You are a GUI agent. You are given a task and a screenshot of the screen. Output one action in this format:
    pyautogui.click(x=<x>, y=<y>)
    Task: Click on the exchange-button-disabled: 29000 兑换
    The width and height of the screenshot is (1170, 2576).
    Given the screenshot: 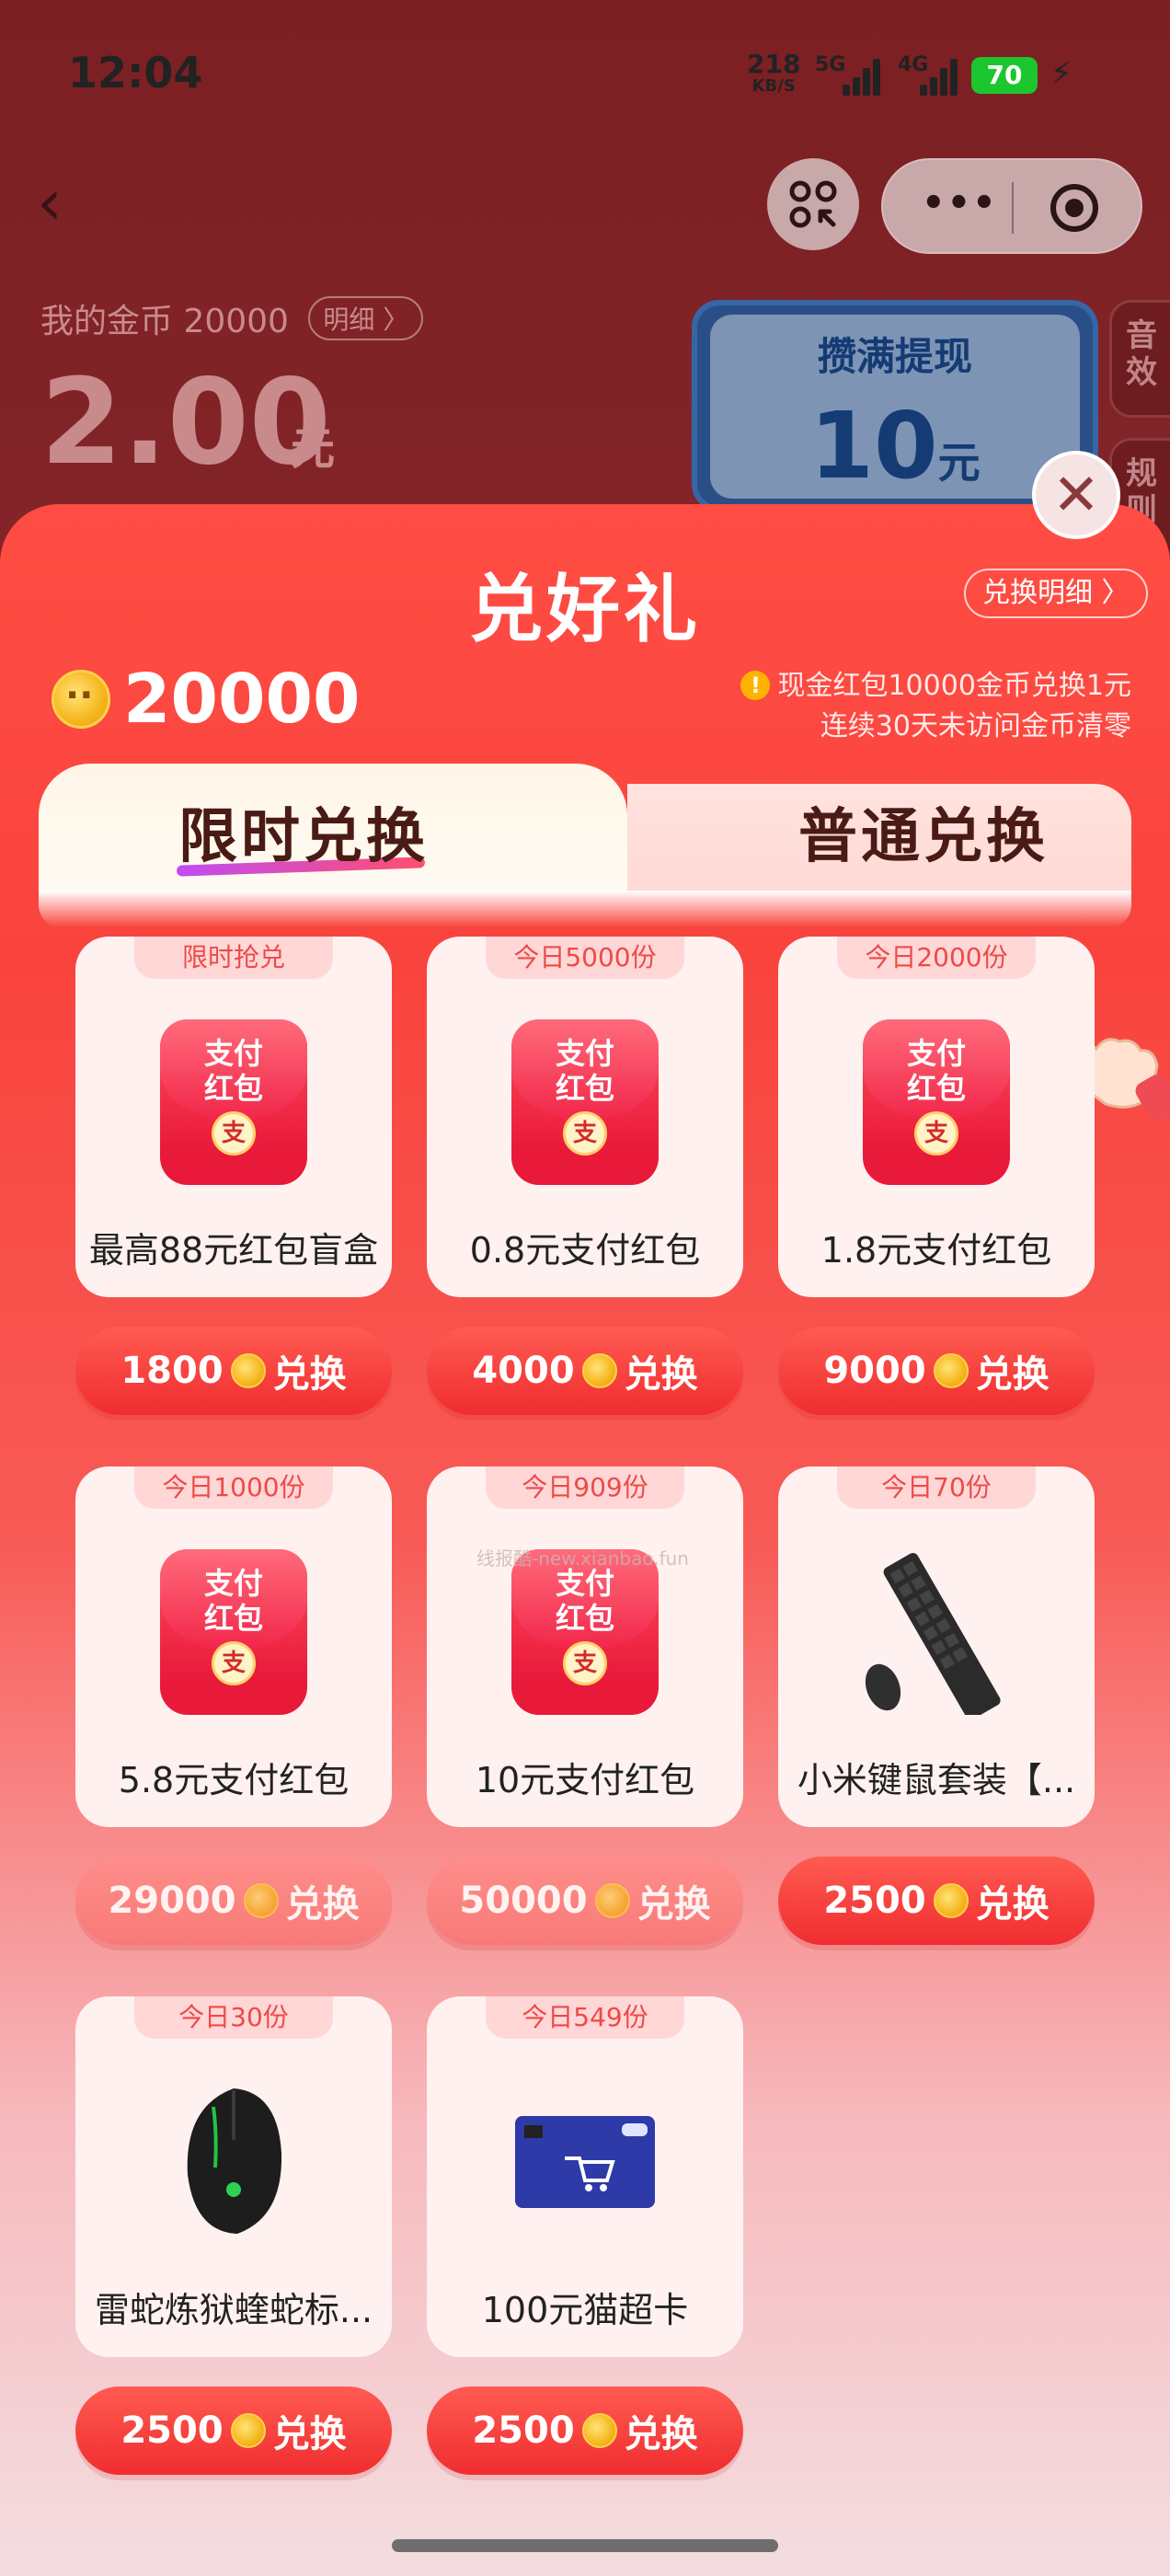 What is the action you would take?
    pyautogui.click(x=233, y=1901)
    